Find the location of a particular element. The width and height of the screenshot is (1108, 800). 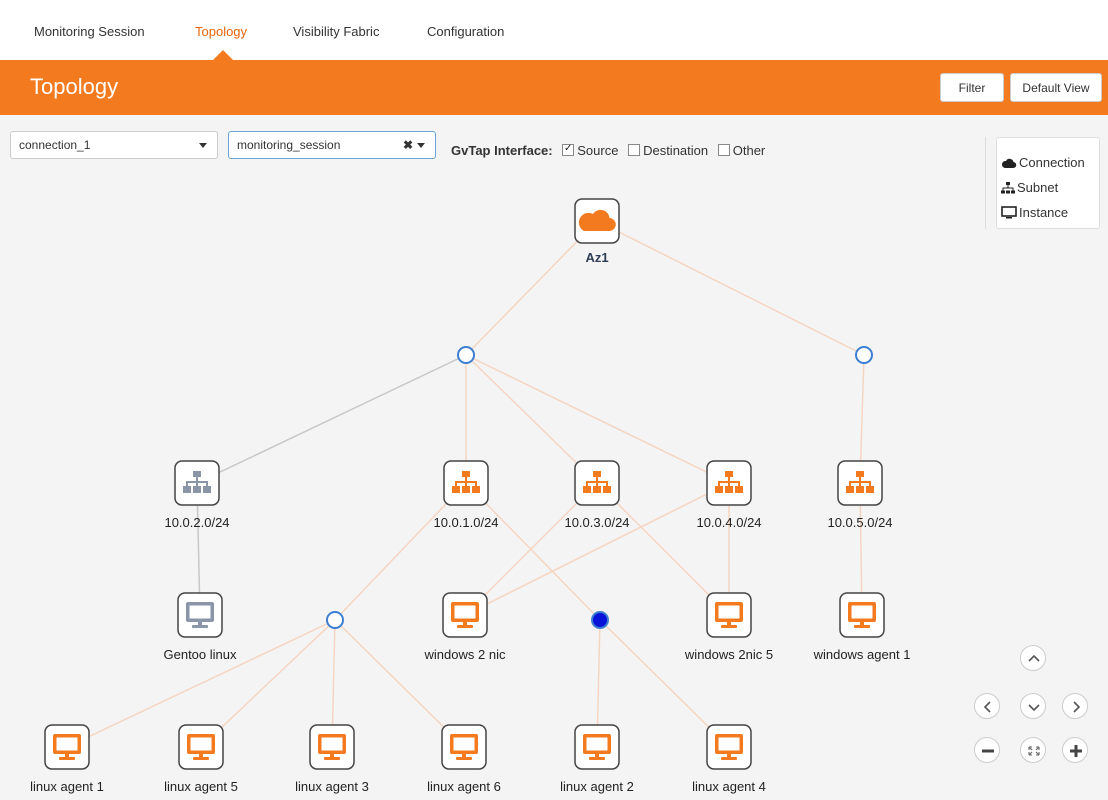

tab-visibility-fabric: Visibility Fabric is located at coordinates (336, 31).